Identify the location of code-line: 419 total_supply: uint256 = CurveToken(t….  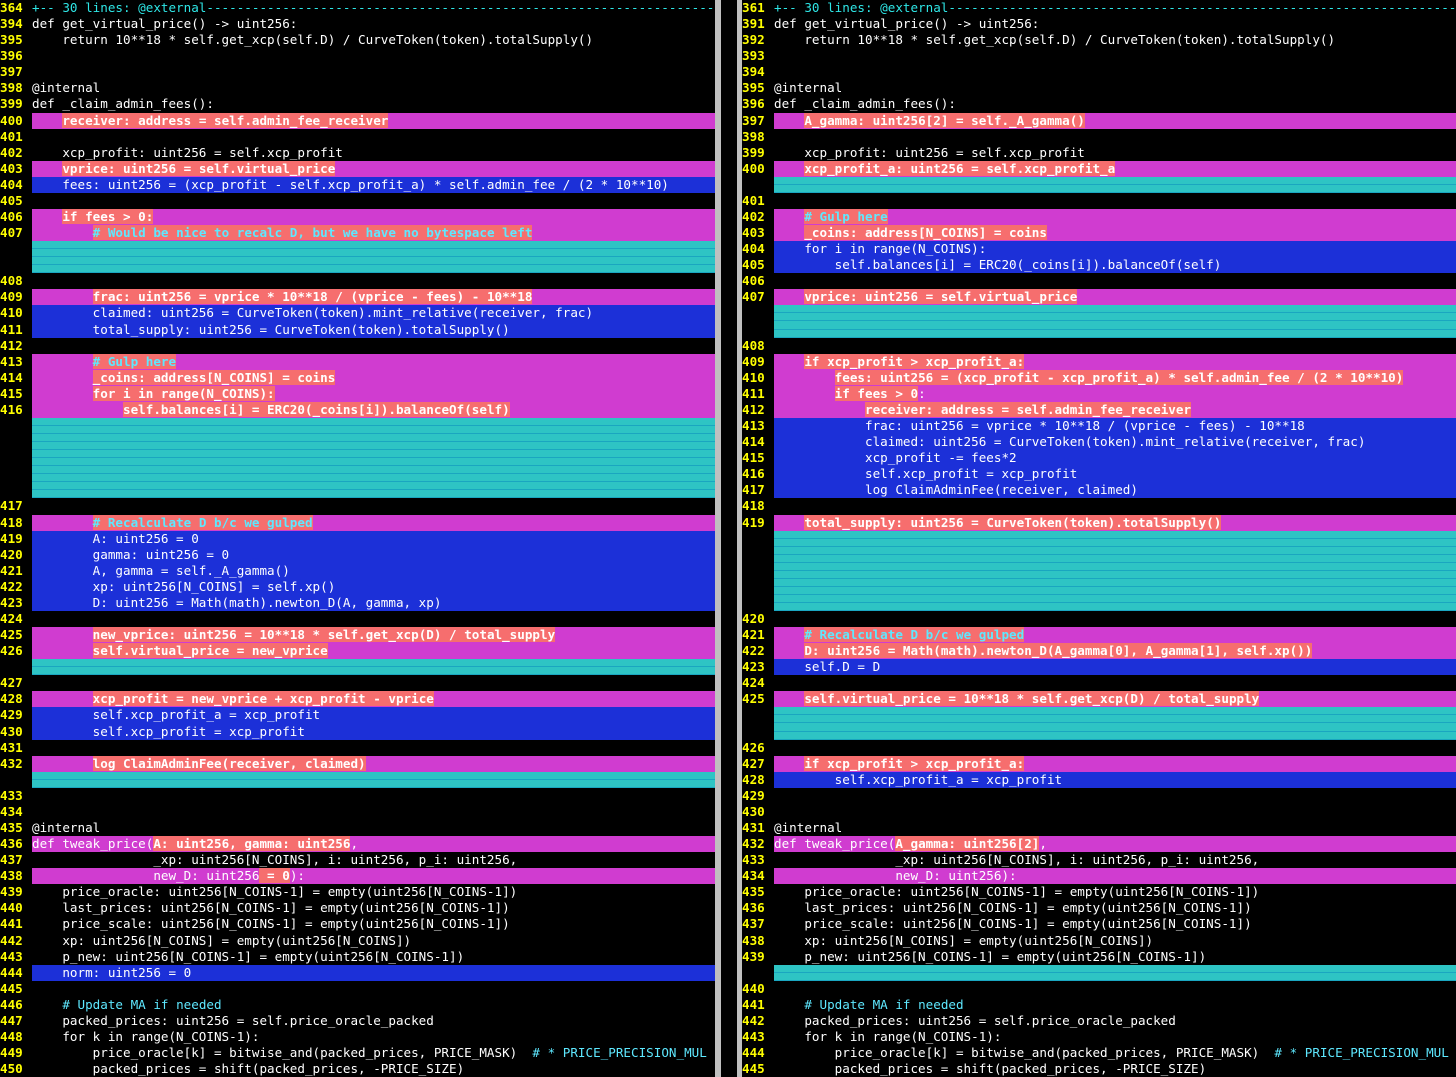
(1099, 522).